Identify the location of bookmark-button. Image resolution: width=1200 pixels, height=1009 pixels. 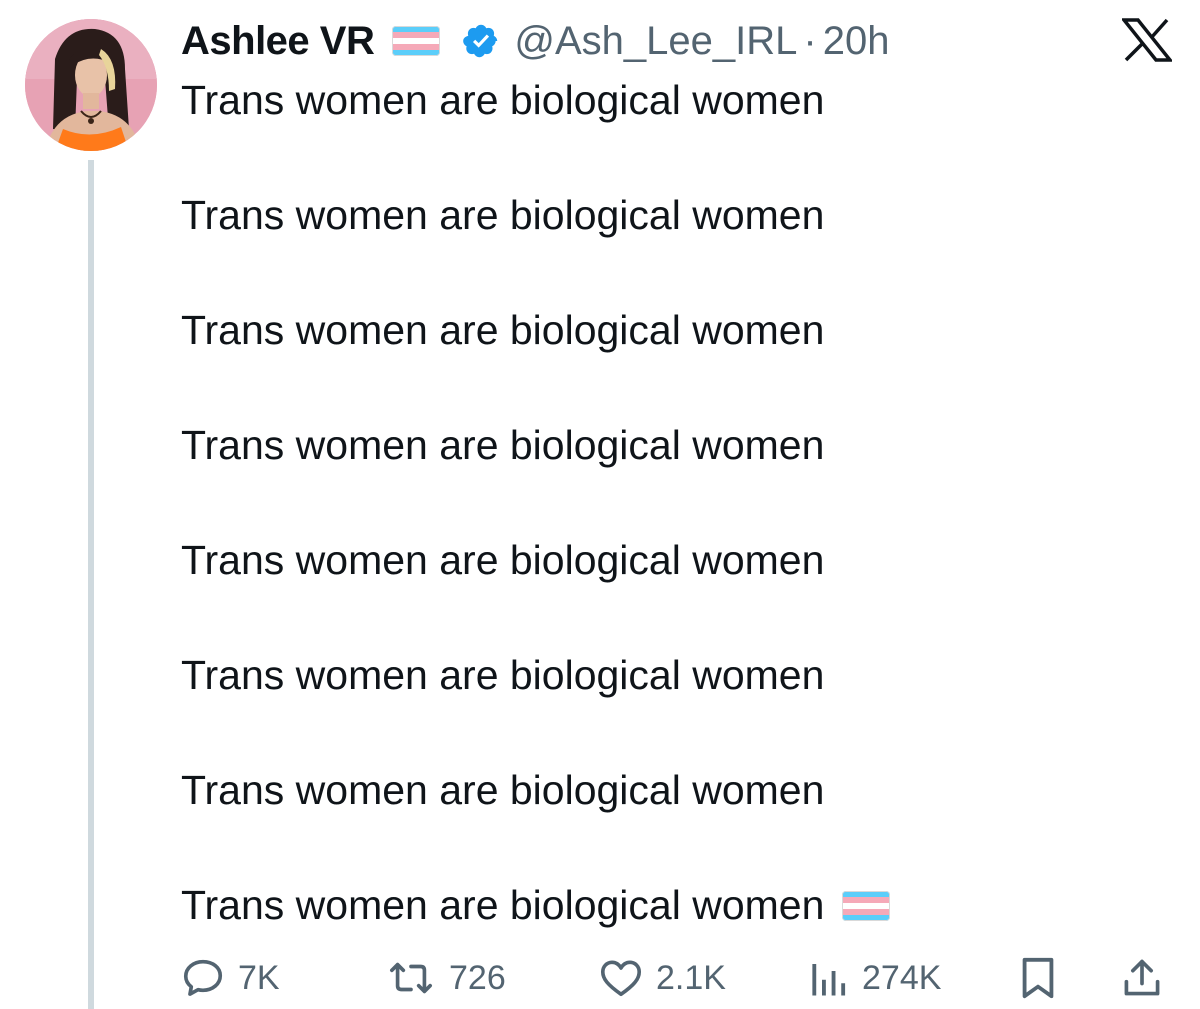
(1038, 978).